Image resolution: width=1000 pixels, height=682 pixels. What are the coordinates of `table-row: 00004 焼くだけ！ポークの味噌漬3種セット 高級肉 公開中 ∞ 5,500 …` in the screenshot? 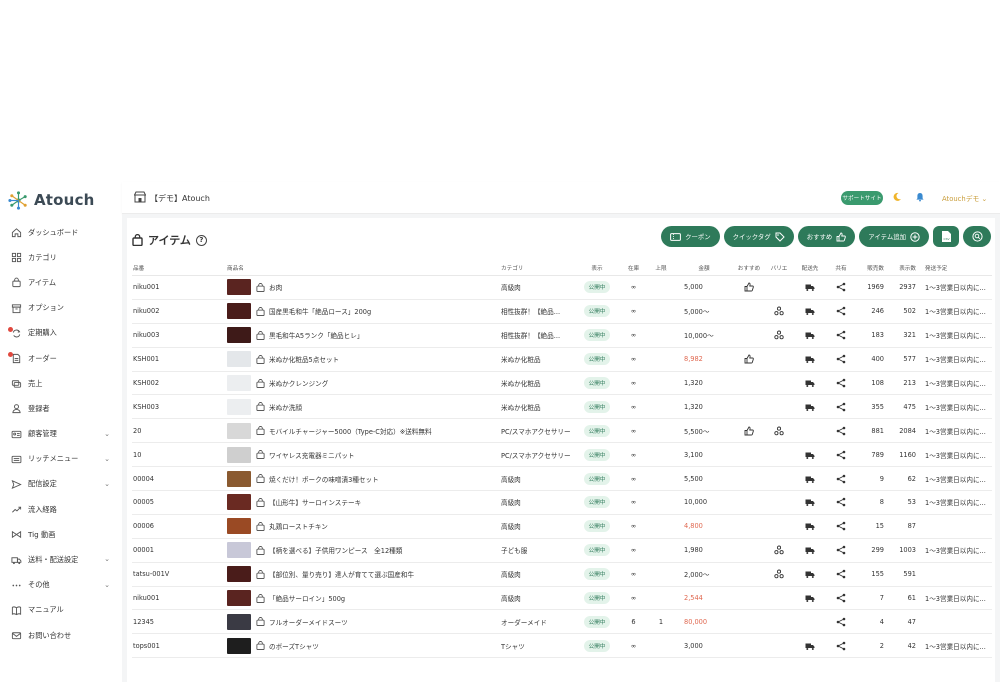 It's located at (562, 479).